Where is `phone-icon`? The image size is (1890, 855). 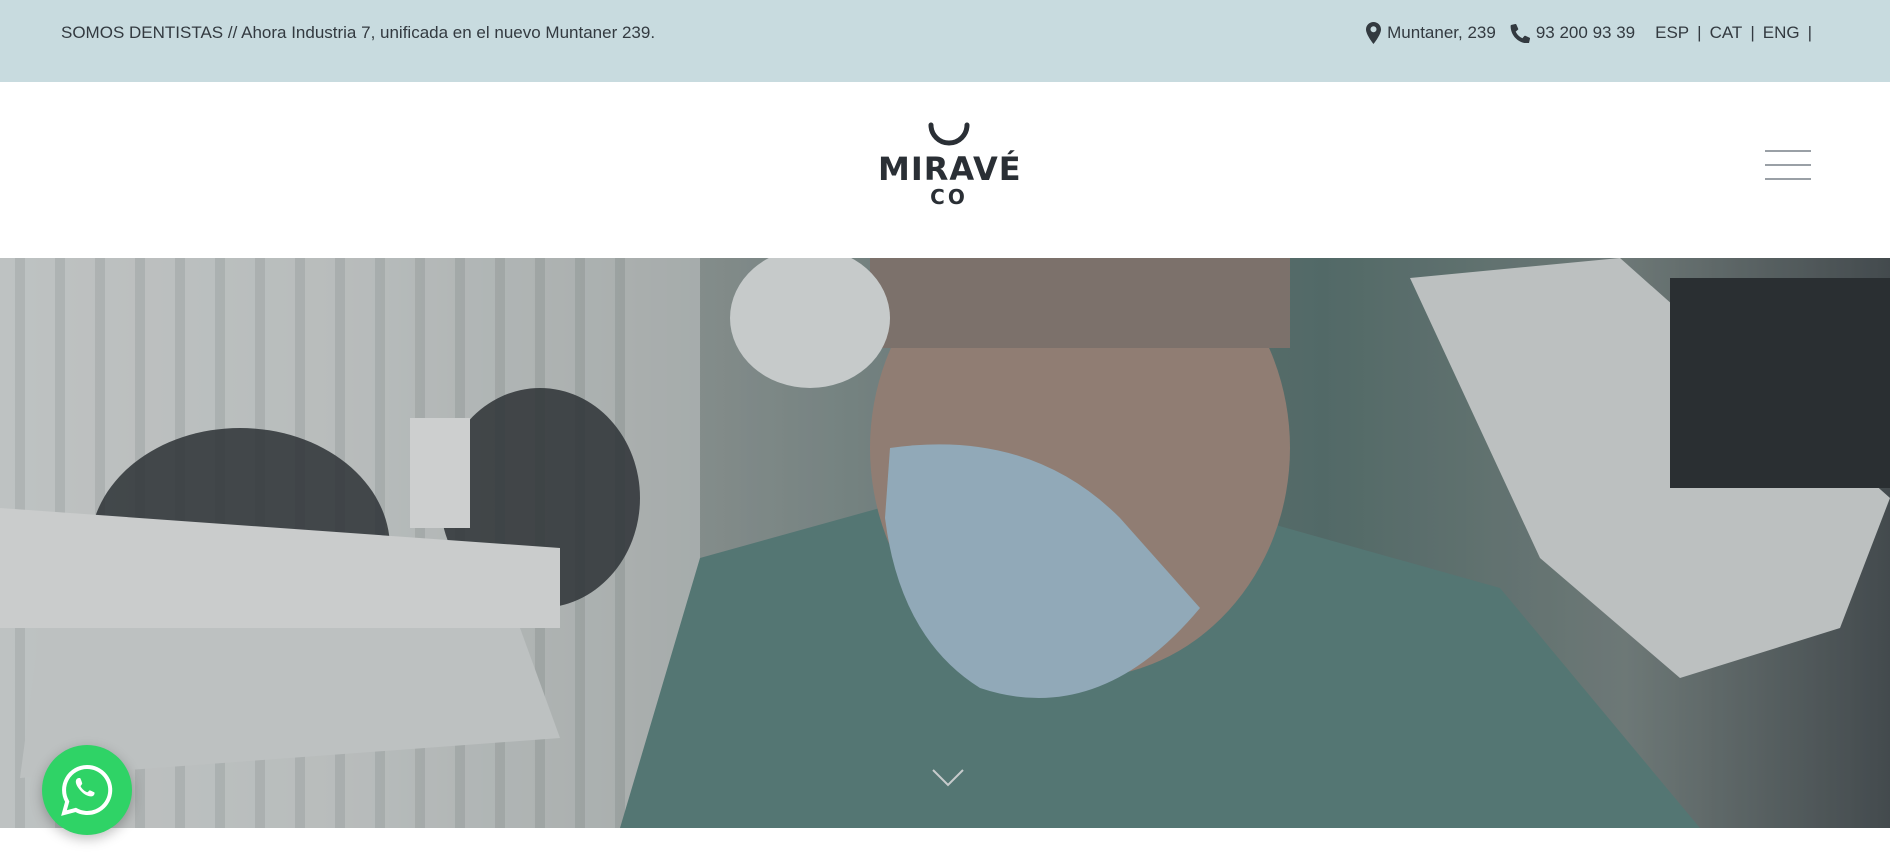 phone-icon is located at coordinates (1520, 33).